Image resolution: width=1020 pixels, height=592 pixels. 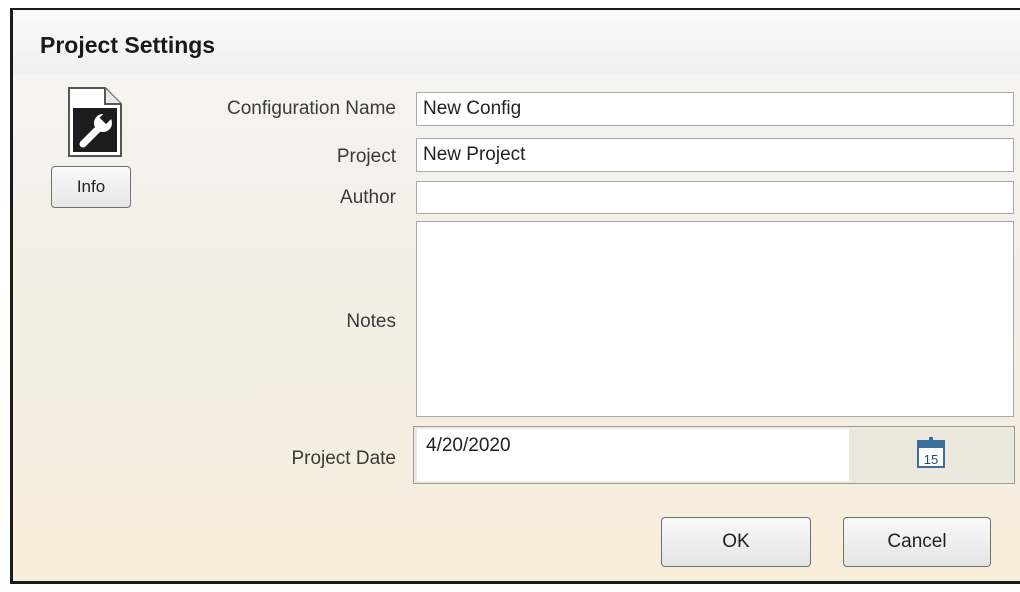 I want to click on author-label: Author, so click(x=368, y=197).